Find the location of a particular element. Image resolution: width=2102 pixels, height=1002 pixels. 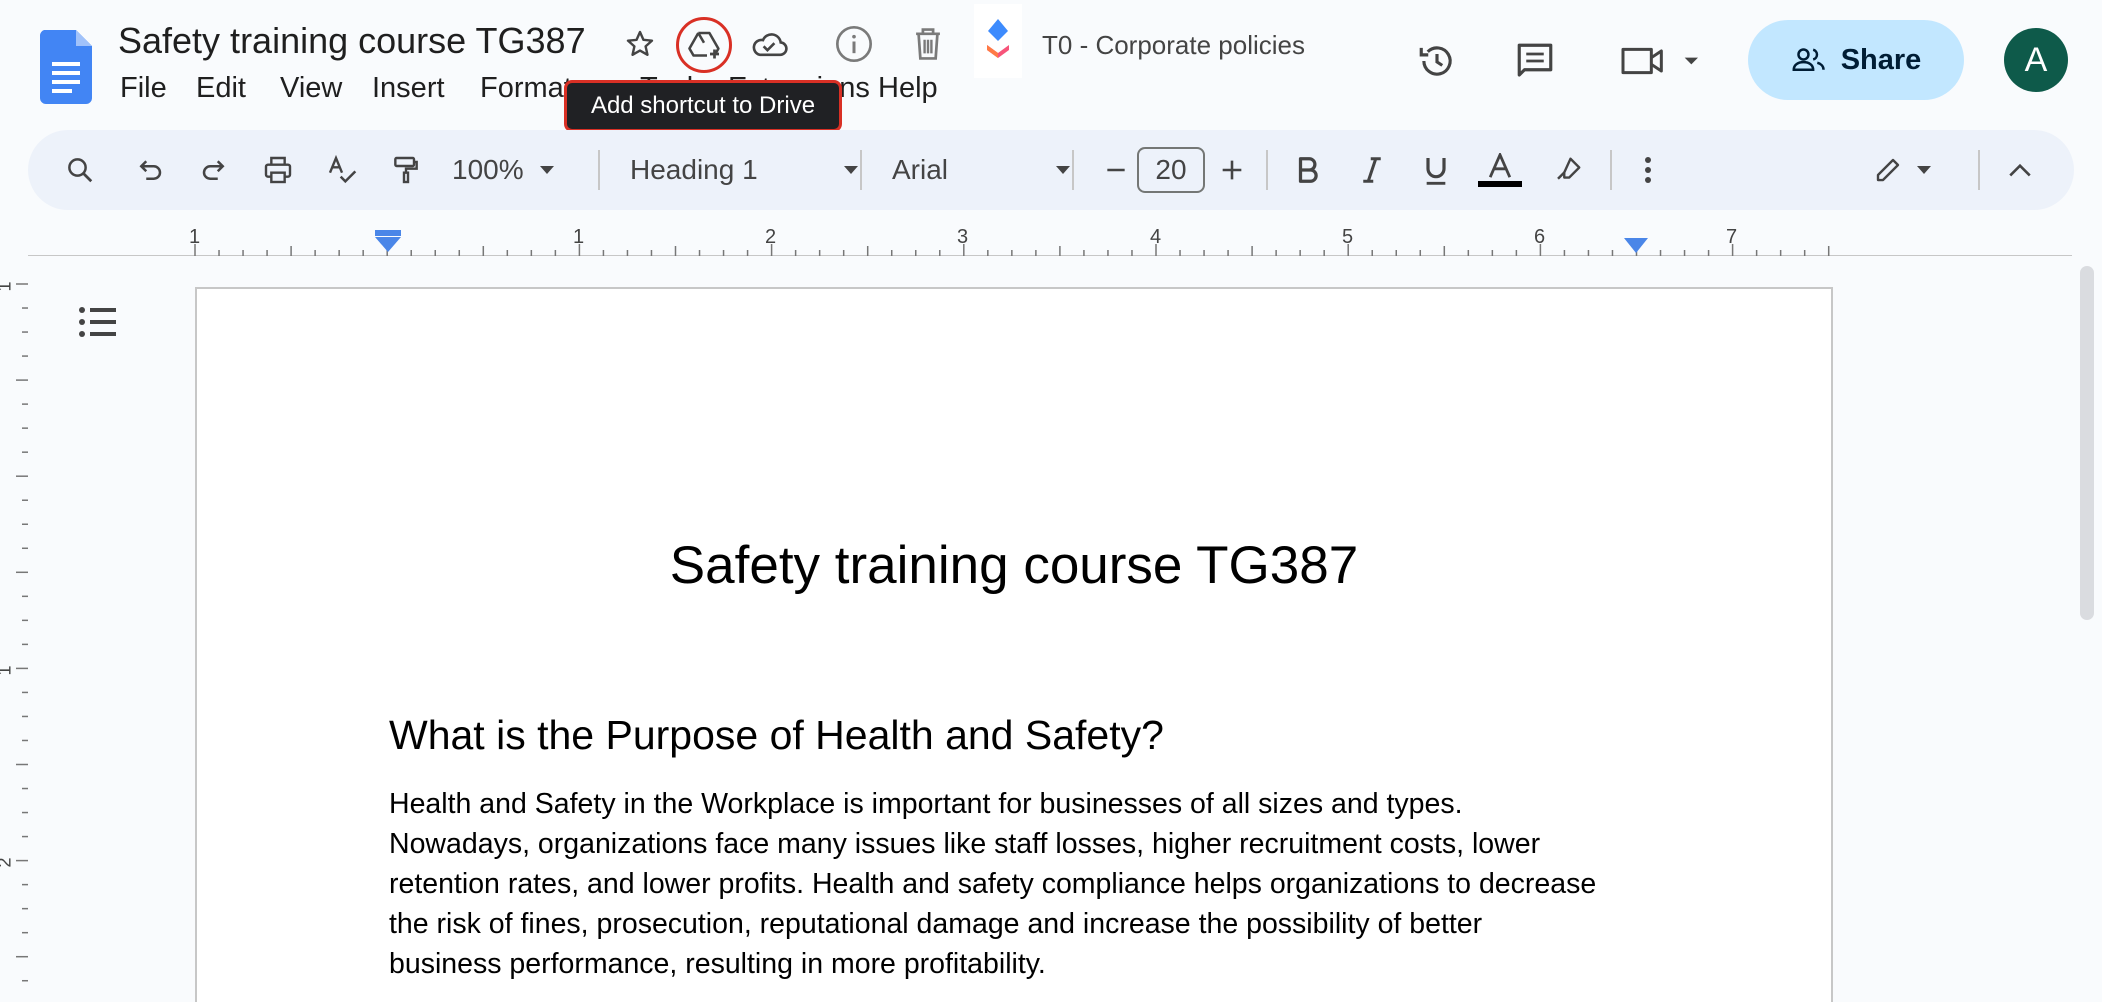

menu-file: File is located at coordinates (143, 88).